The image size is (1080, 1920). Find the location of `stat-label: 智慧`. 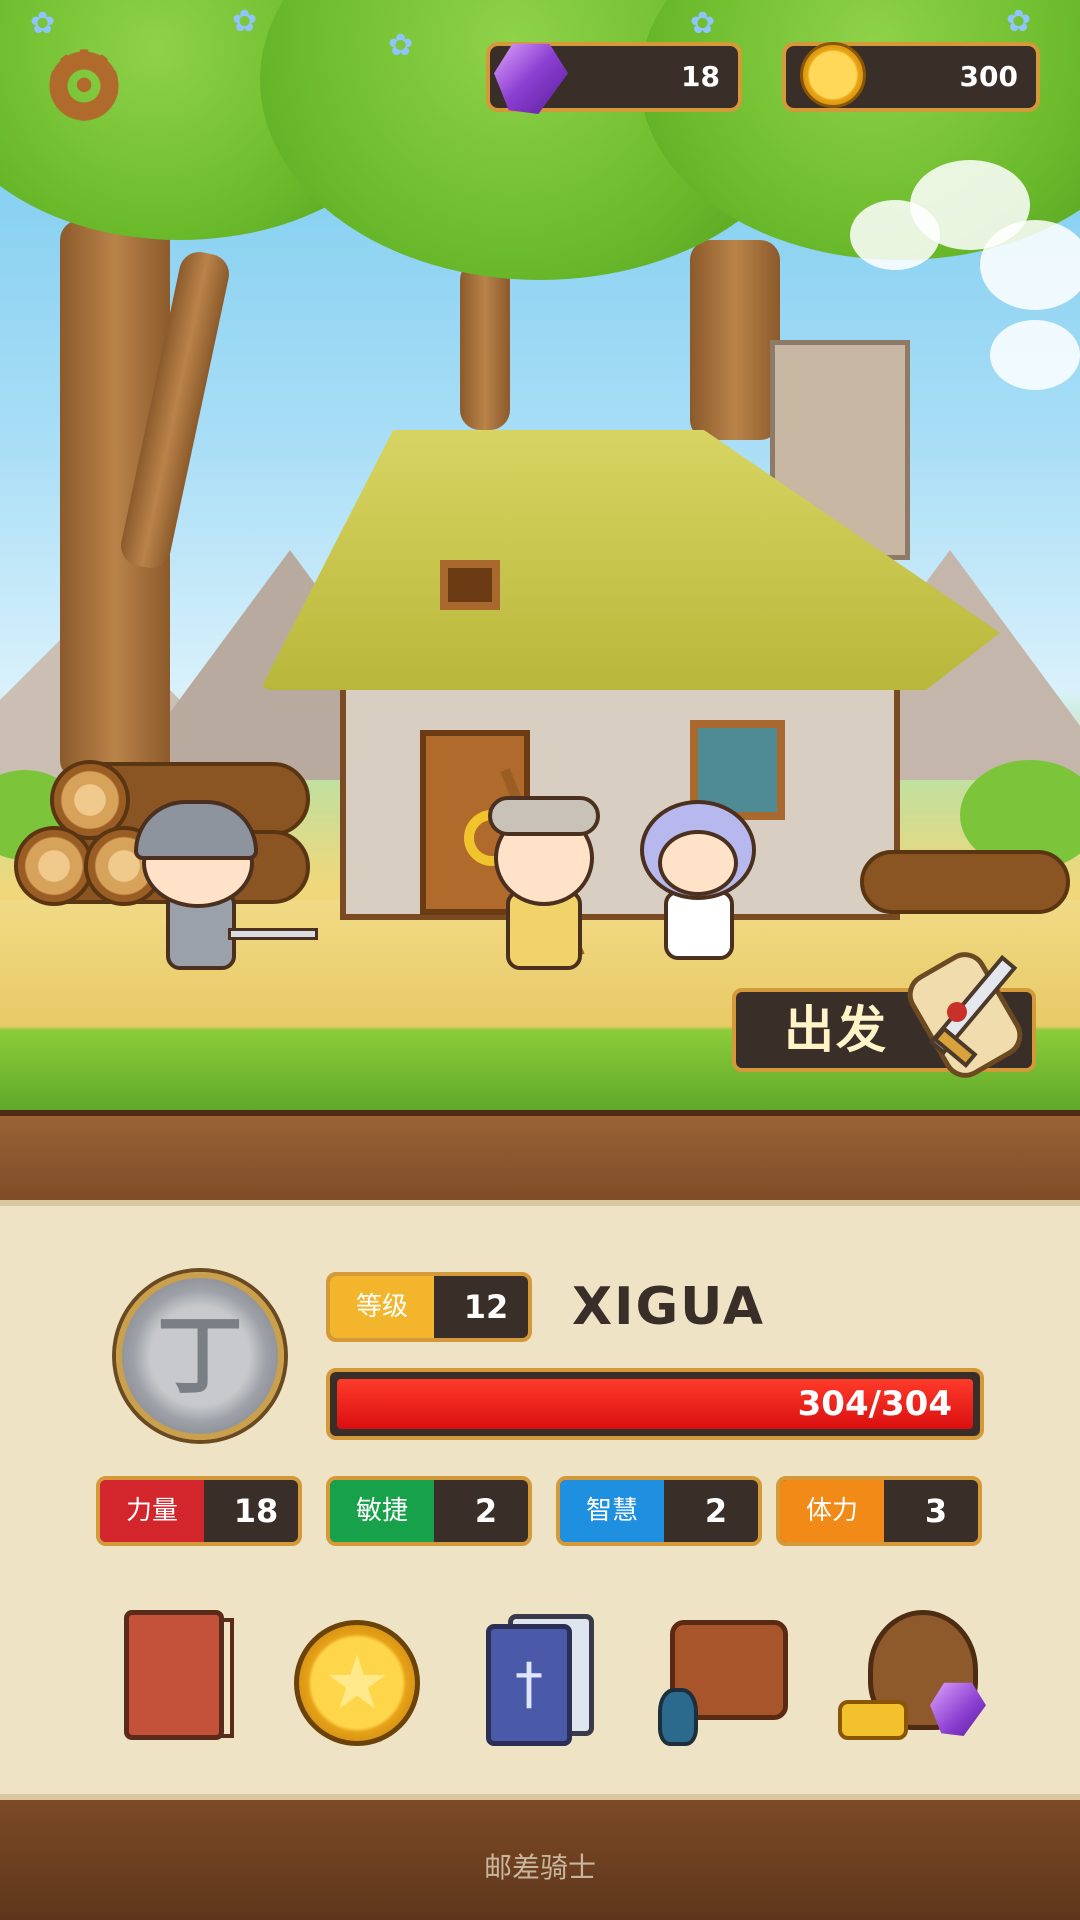

stat-label: 智慧 is located at coordinates (612, 1511).